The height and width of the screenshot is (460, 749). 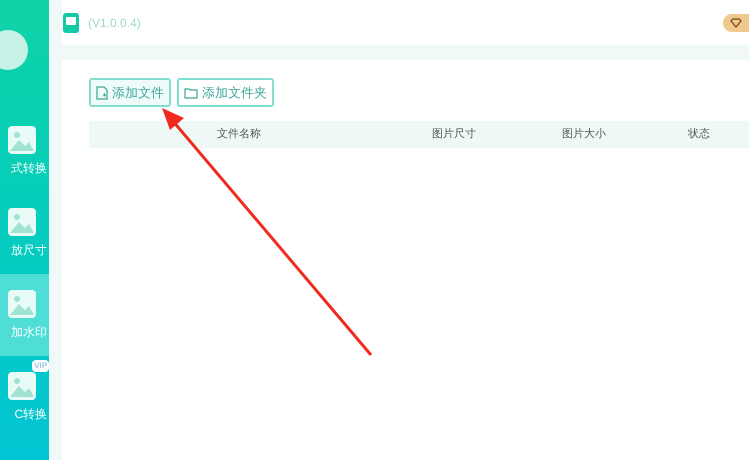 I want to click on app-logo-icon, so click(x=71, y=23).